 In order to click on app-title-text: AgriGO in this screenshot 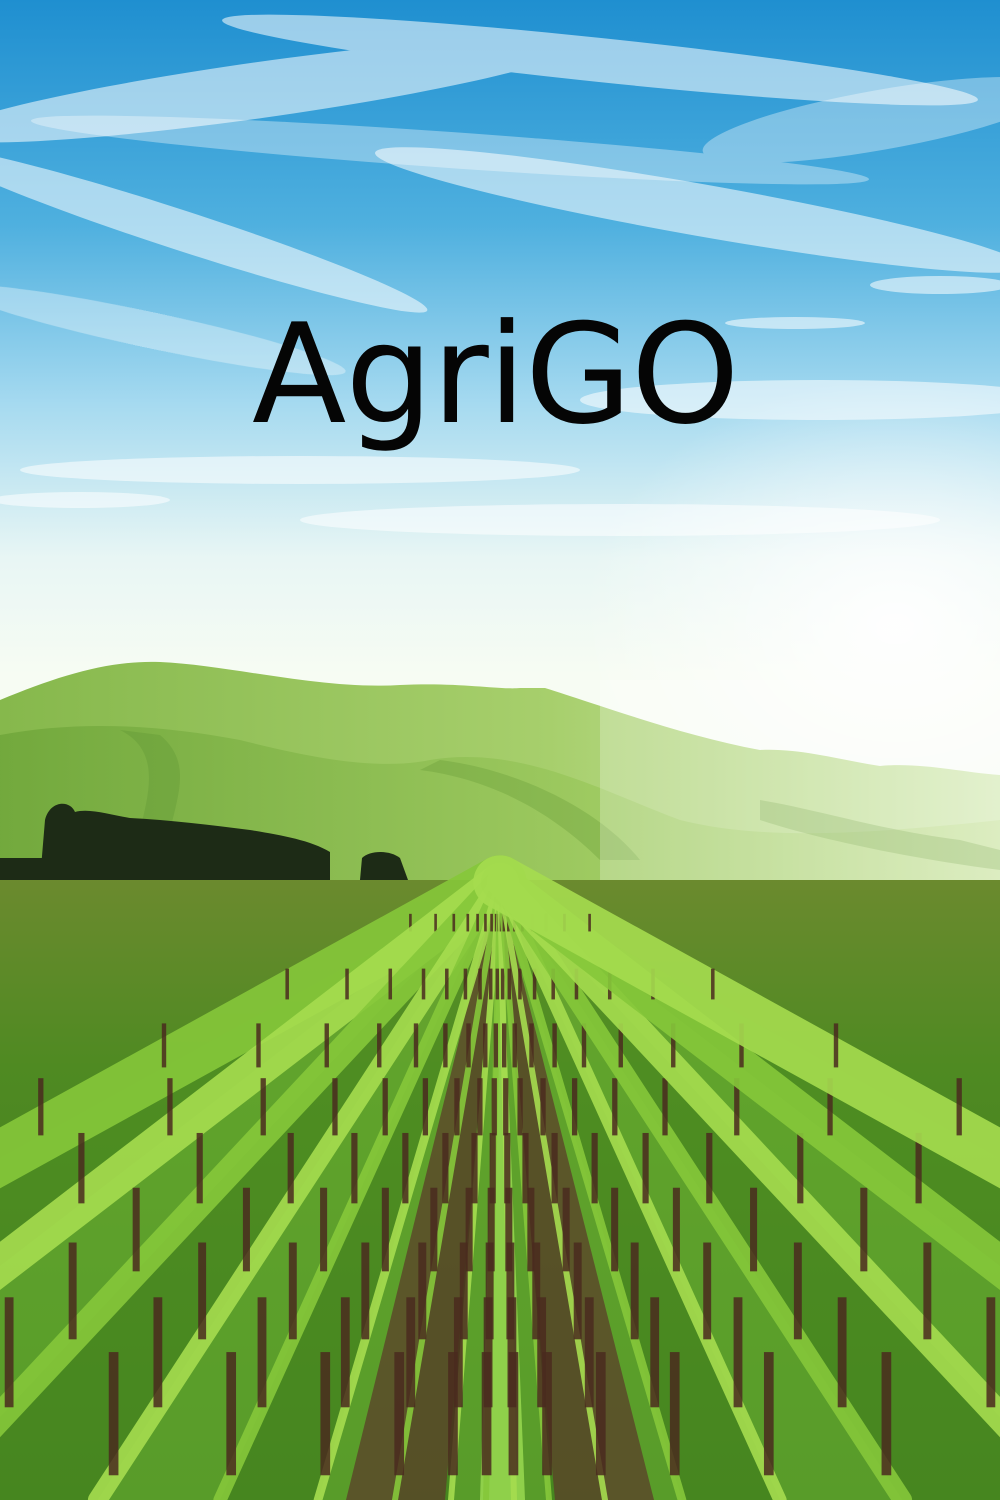, I will do `click(496, 374)`.